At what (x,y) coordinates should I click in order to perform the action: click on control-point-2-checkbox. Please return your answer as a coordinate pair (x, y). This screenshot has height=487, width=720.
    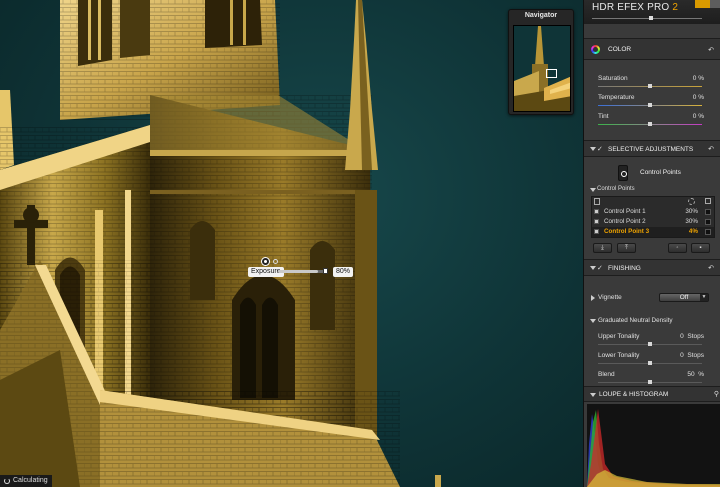
    Looking at the image, I should click on (596, 221).